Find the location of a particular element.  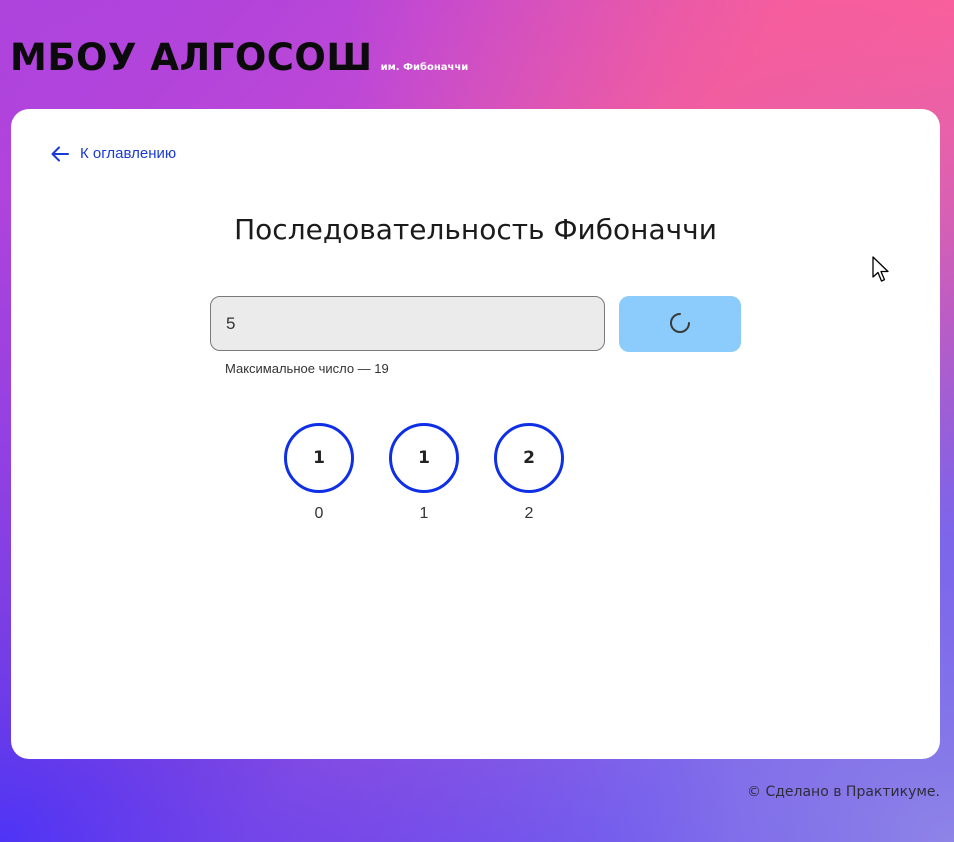

sequence-index: 0 is located at coordinates (319, 513).